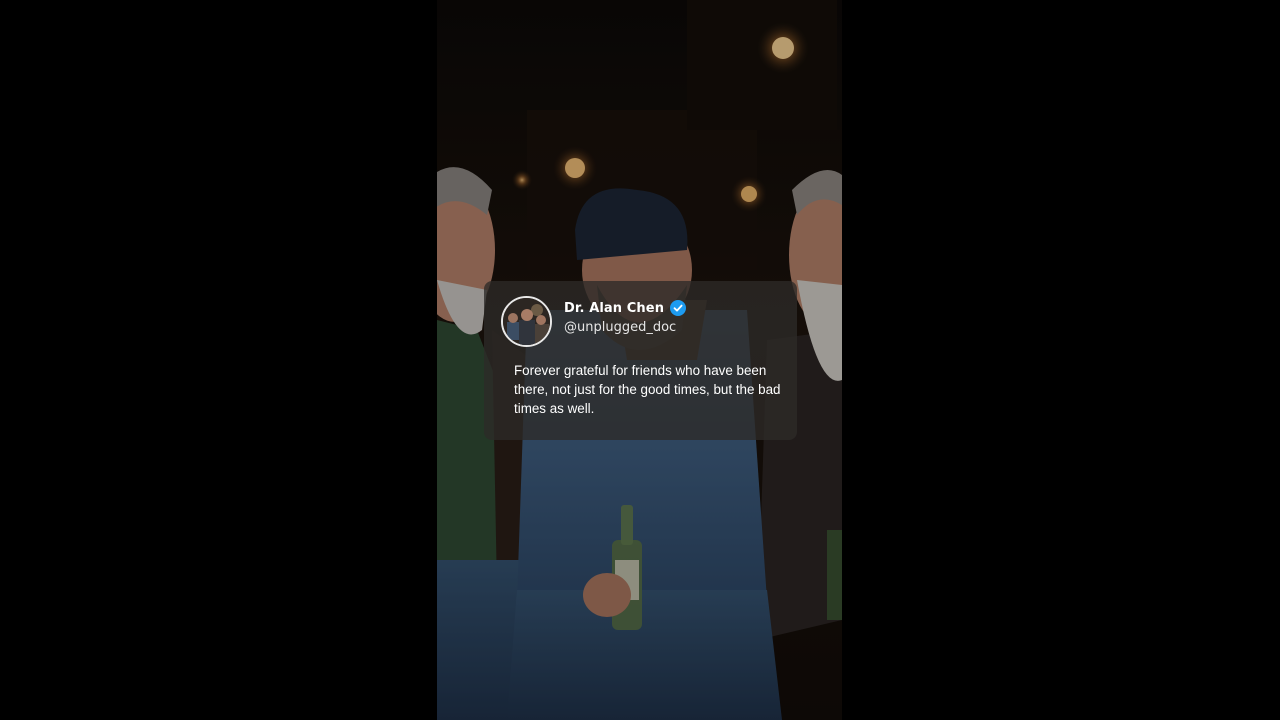 The height and width of the screenshot is (720, 1280). I want to click on author-name-row: Dr. Alan Chen, so click(625, 308).